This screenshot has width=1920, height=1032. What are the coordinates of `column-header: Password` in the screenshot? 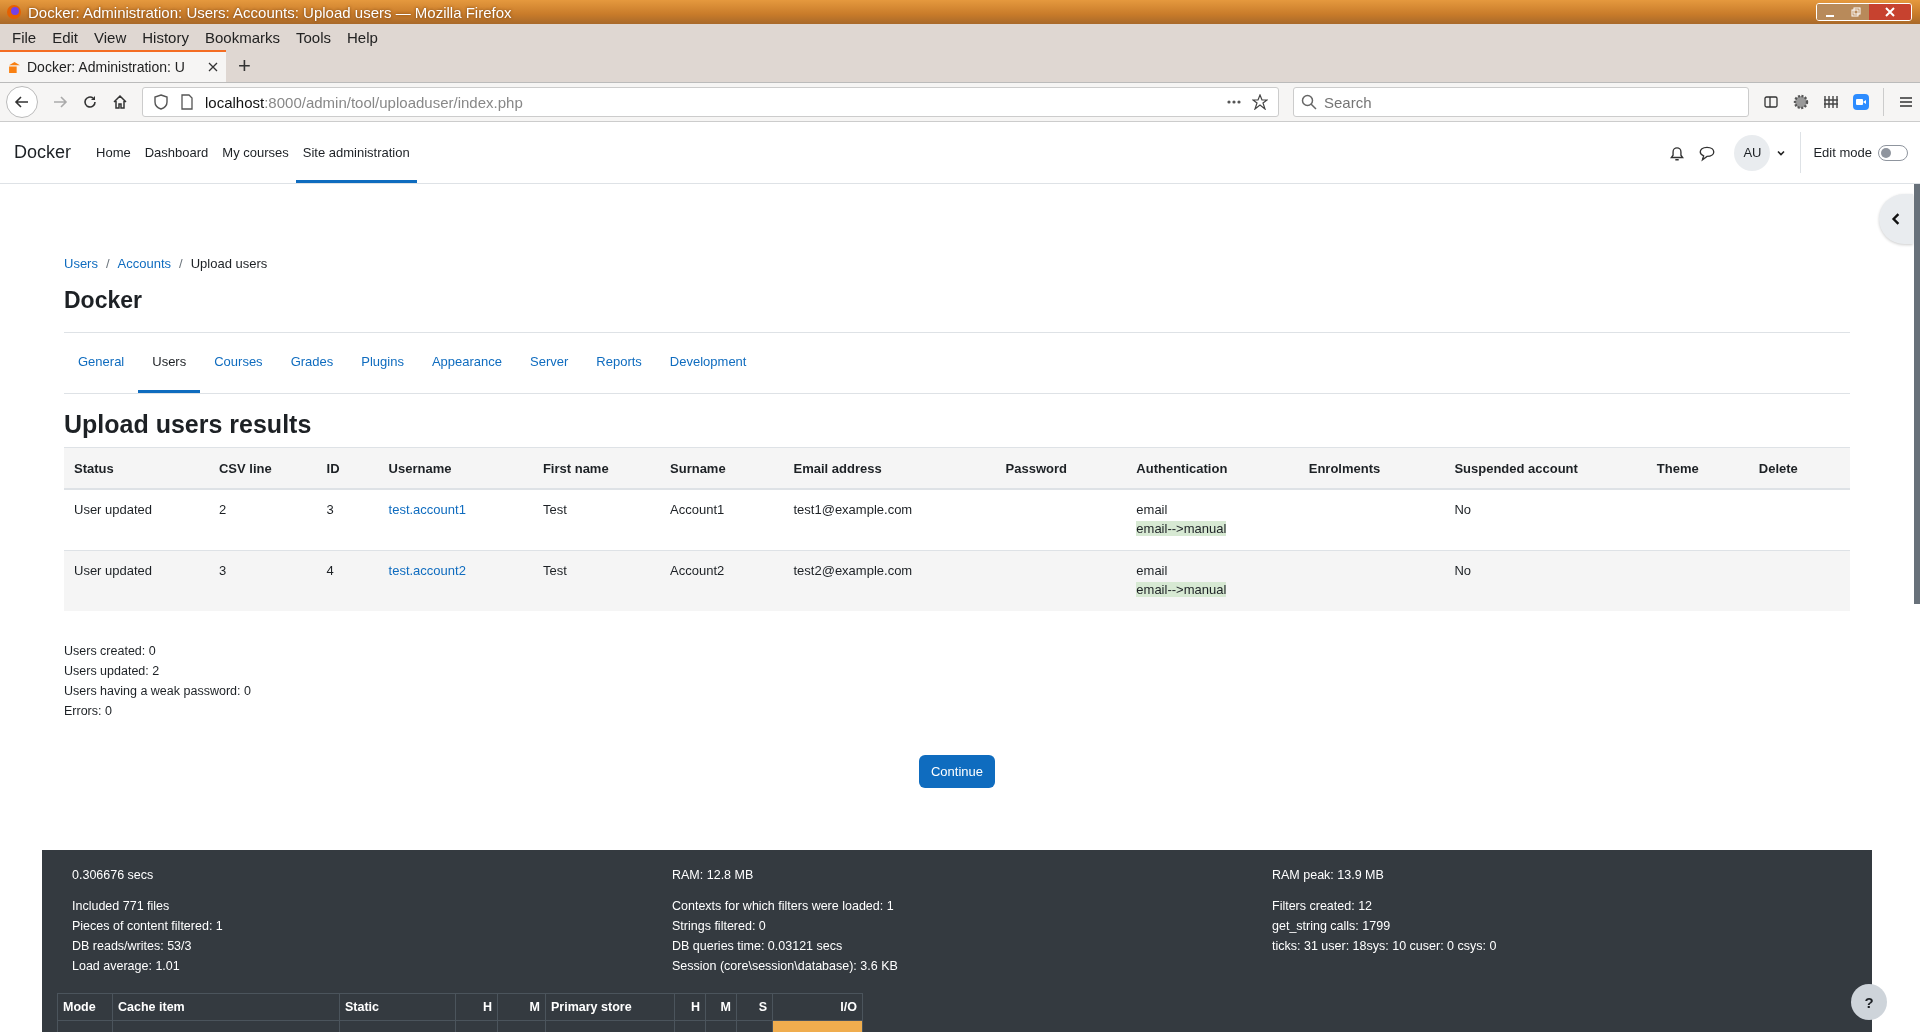 It's located at (1061, 468).